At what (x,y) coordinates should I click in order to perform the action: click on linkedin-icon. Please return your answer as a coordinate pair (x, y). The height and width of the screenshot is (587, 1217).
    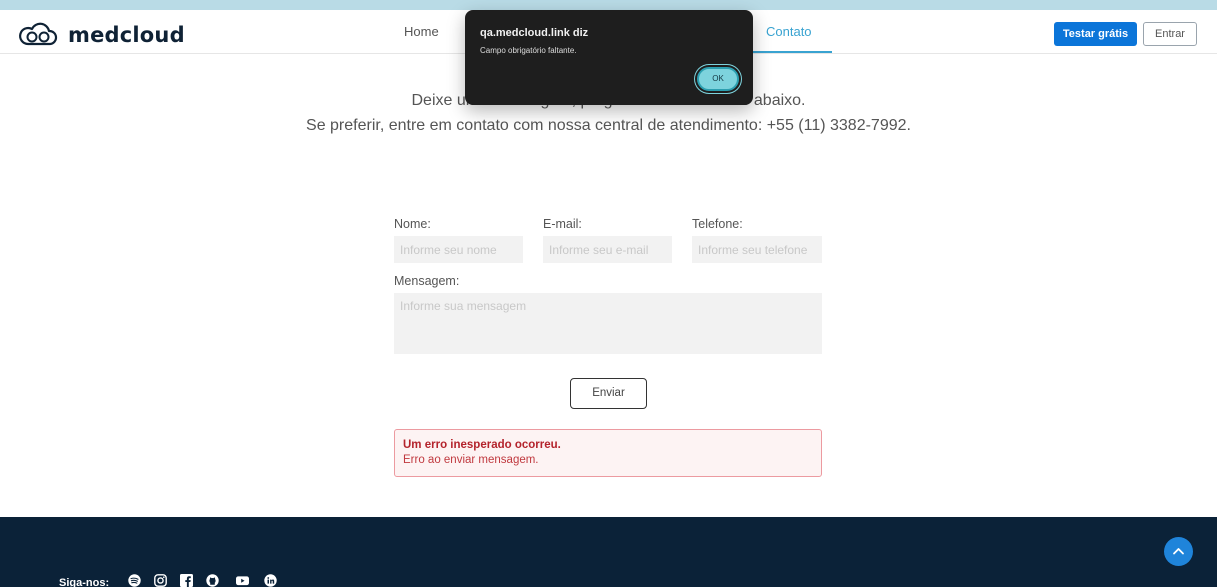
    Looking at the image, I should click on (270, 580).